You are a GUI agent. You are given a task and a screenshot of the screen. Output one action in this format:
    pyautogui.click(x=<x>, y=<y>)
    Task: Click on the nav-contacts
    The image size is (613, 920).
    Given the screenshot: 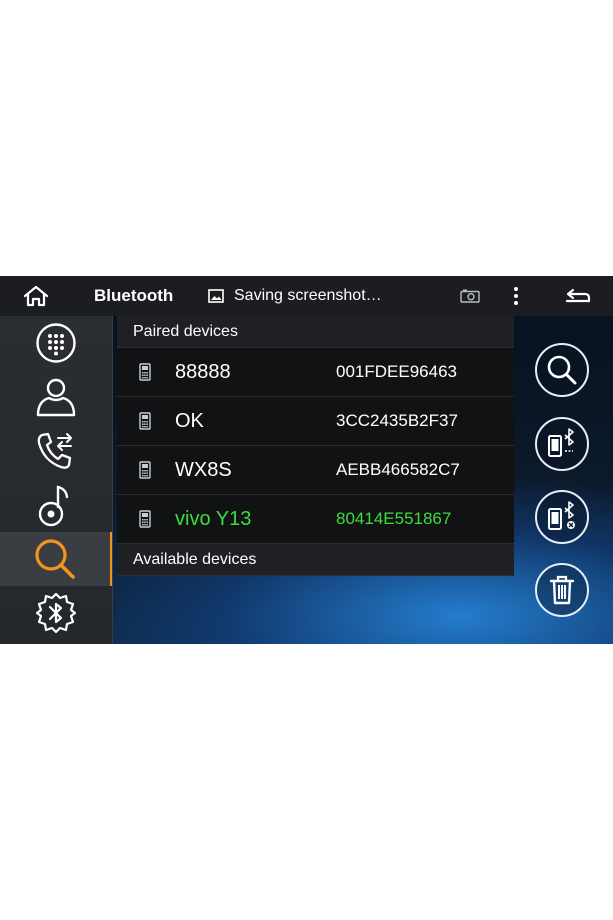 What is the action you would take?
    pyautogui.click(x=56, y=397)
    